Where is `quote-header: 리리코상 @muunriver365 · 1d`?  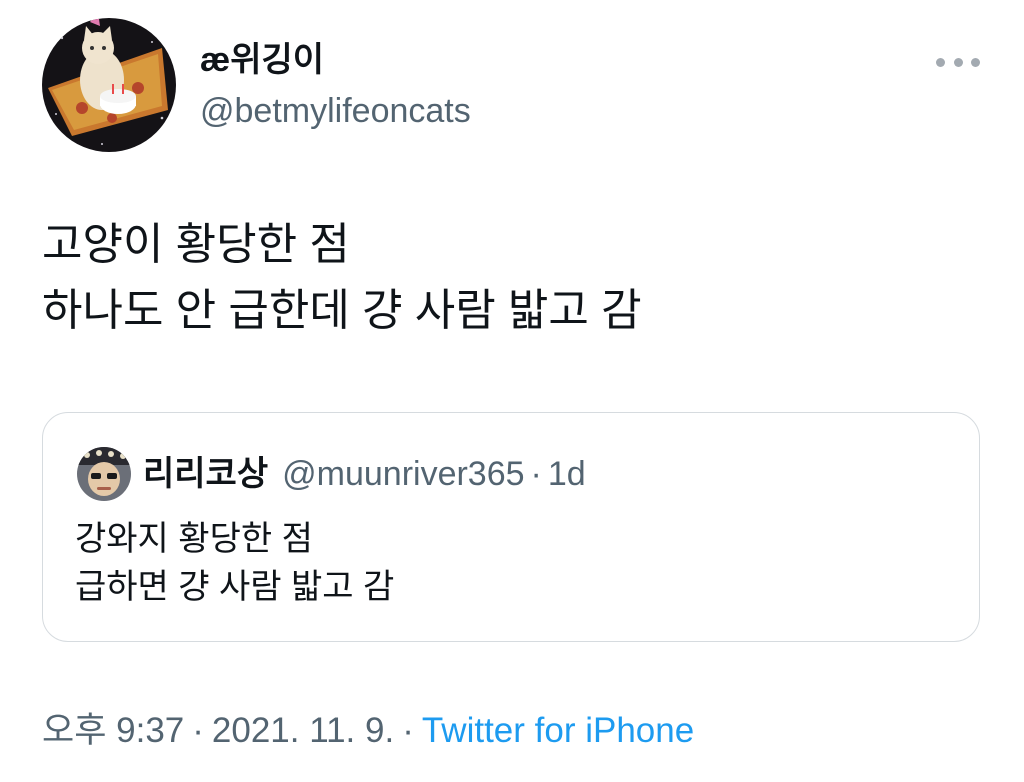 quote-header: 리리코상 @muunriver365 · 1d is located at coordinates (364, 474).